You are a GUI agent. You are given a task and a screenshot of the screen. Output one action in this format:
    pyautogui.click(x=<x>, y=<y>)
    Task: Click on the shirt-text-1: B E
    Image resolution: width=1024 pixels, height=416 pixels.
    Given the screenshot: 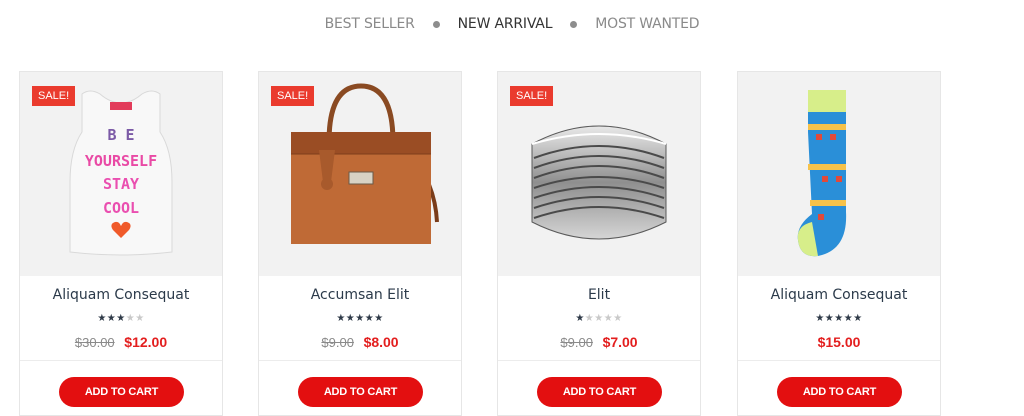 What is the action you would take?
    pyautogui.click(x=120, y=135)
    